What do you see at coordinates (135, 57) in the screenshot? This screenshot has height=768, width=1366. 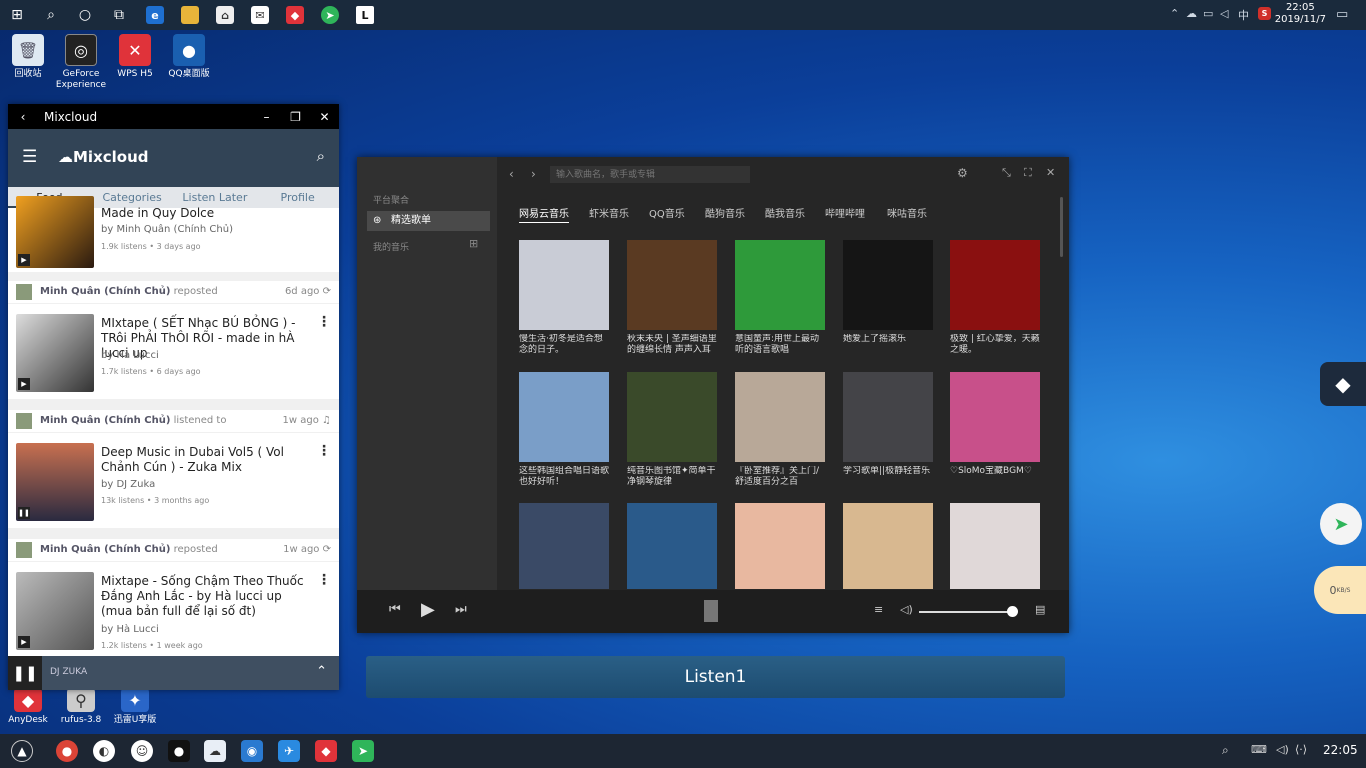 I see `wps-h5-icon: ✕ WPS H5` at bounding box center [135, 57].